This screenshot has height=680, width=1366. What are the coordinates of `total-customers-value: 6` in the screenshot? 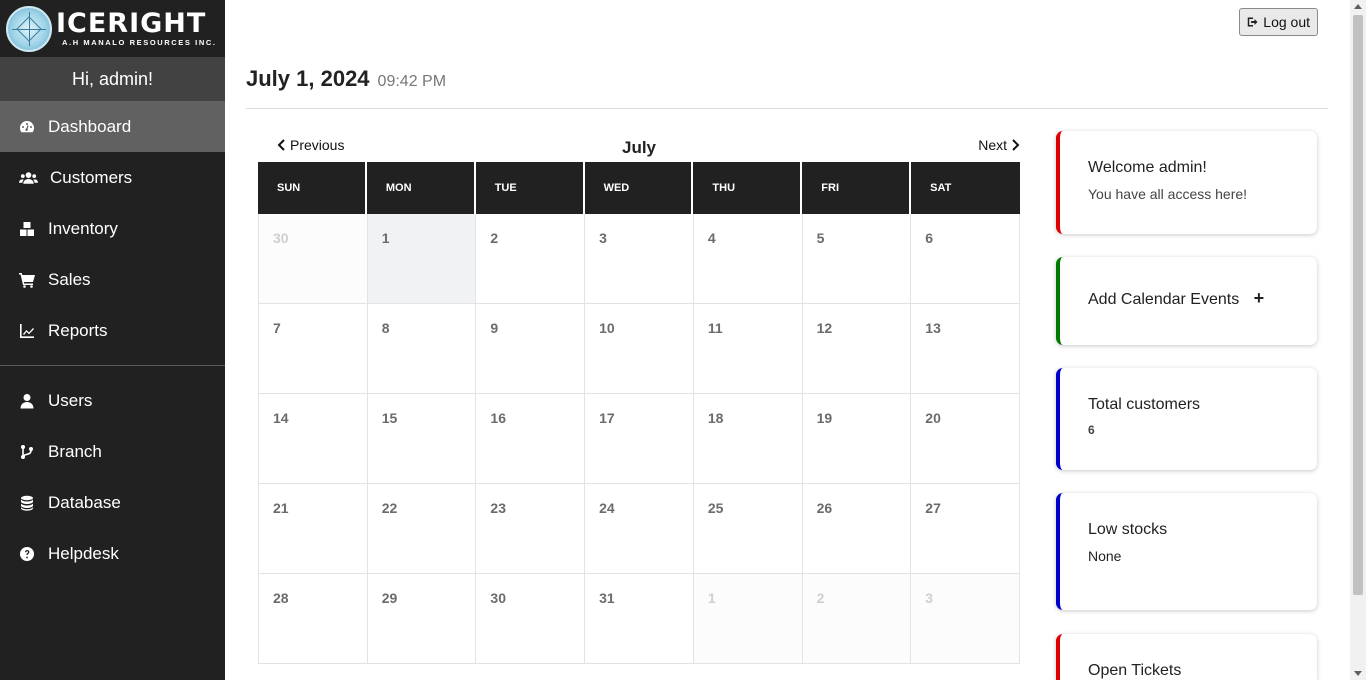 It's located at (1091, 430).